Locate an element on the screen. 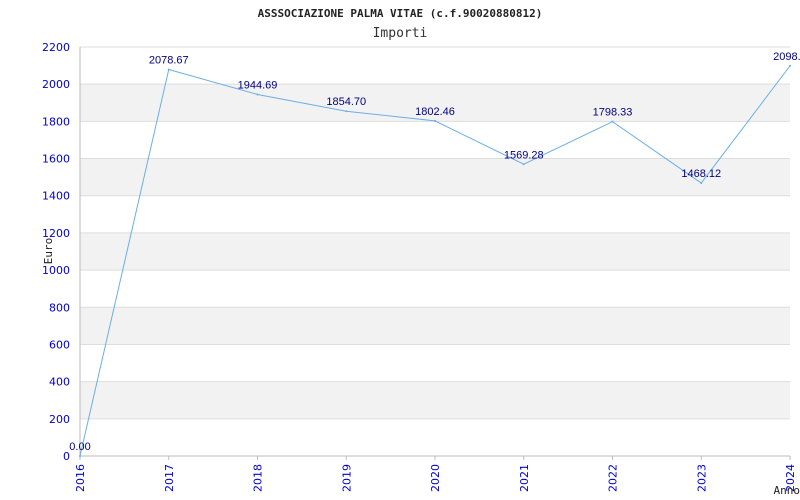 Image resolution: width=800 pixels, height=500 pixels. y-tick-label: 1600 is located at coordinates (56, 159).